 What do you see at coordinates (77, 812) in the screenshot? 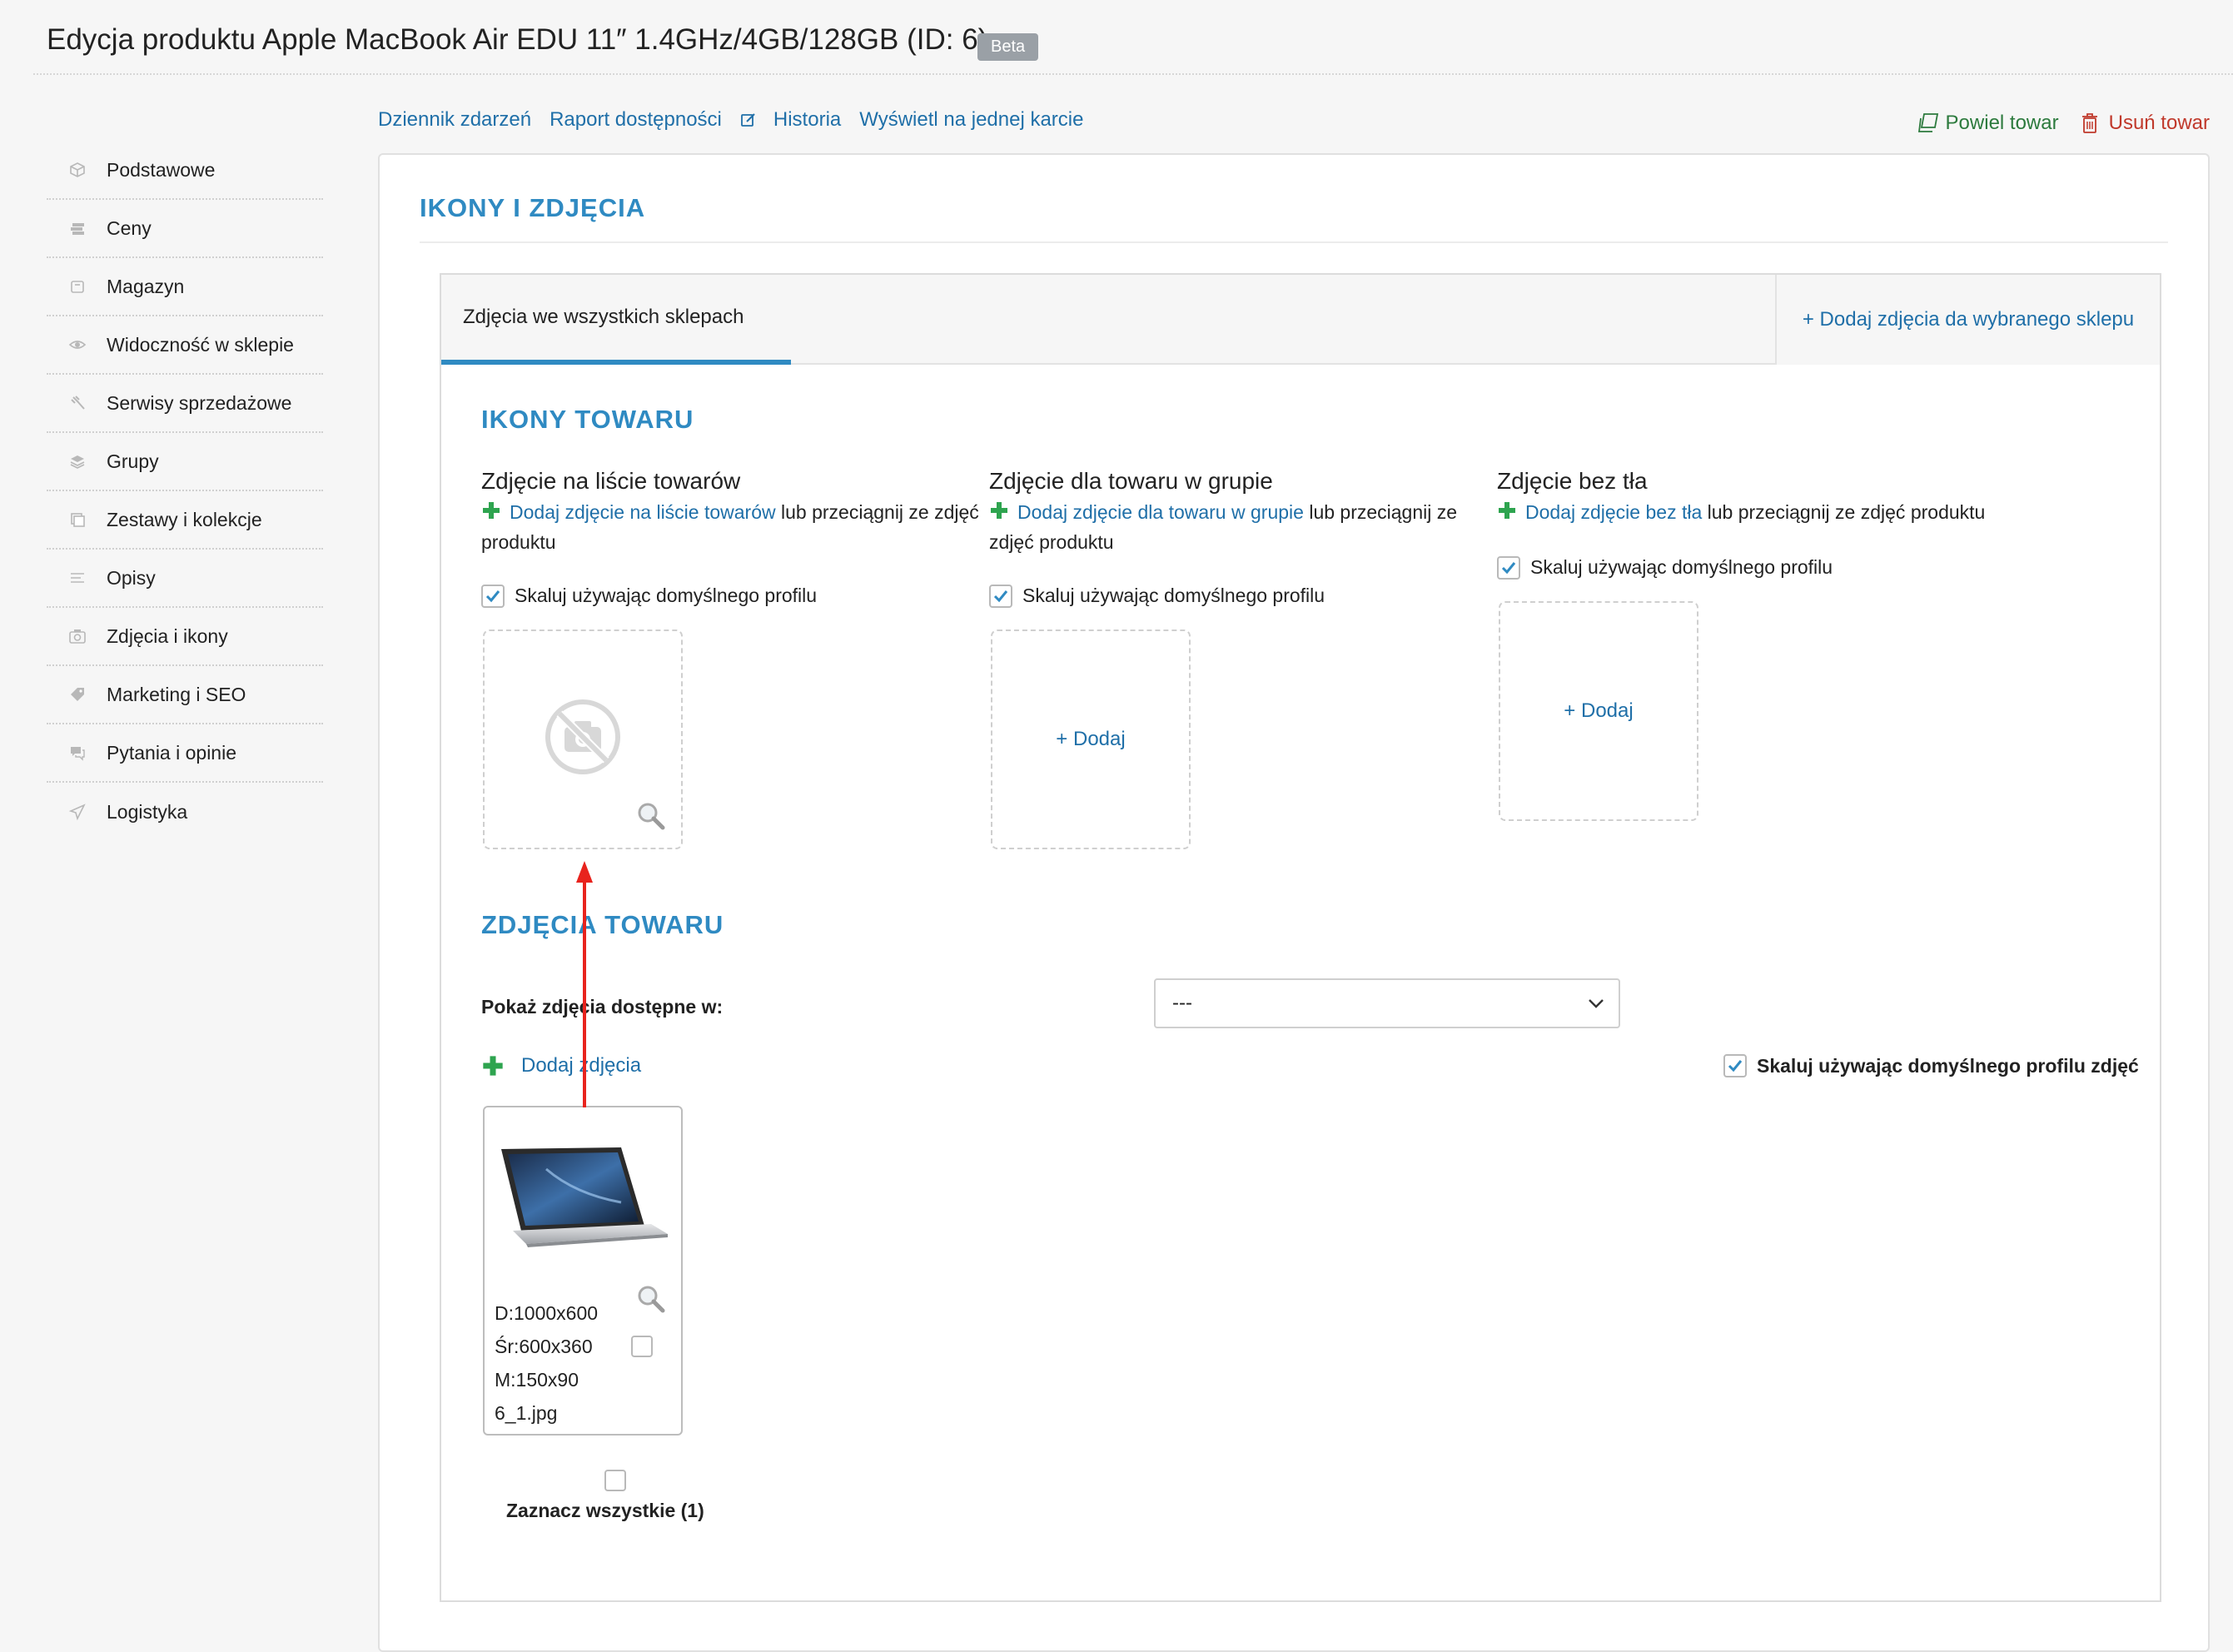
I see `paper-plane-icon` at bounding box center [77, 812].